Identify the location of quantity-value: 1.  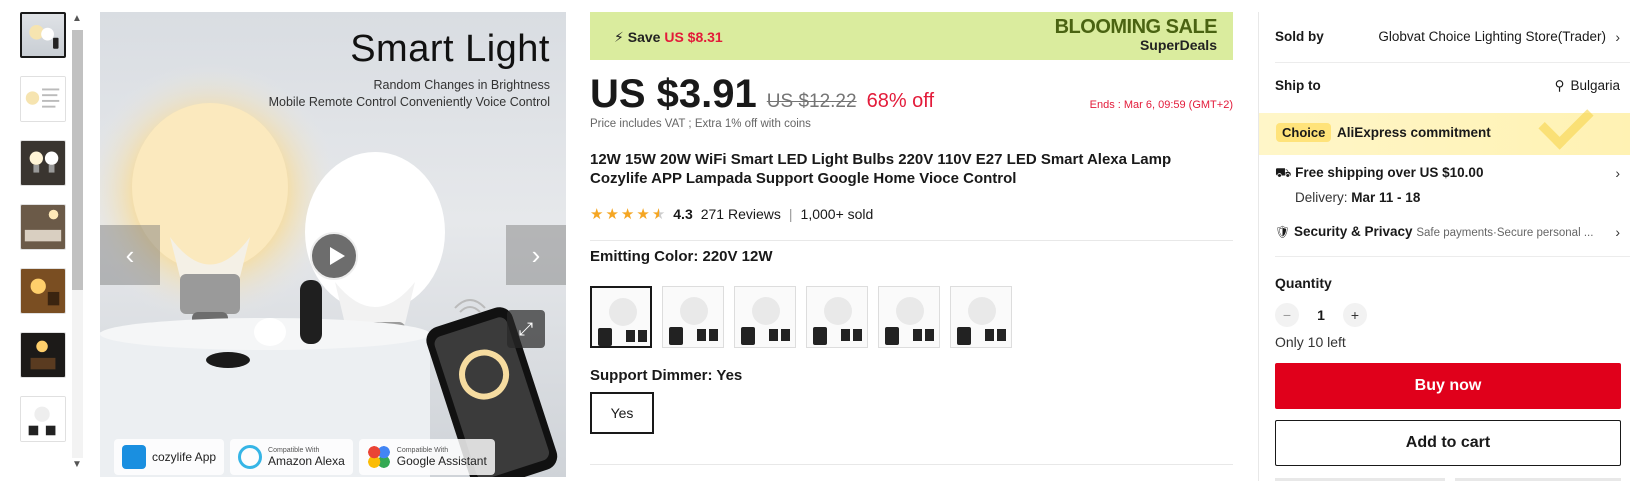
(1321, 315).